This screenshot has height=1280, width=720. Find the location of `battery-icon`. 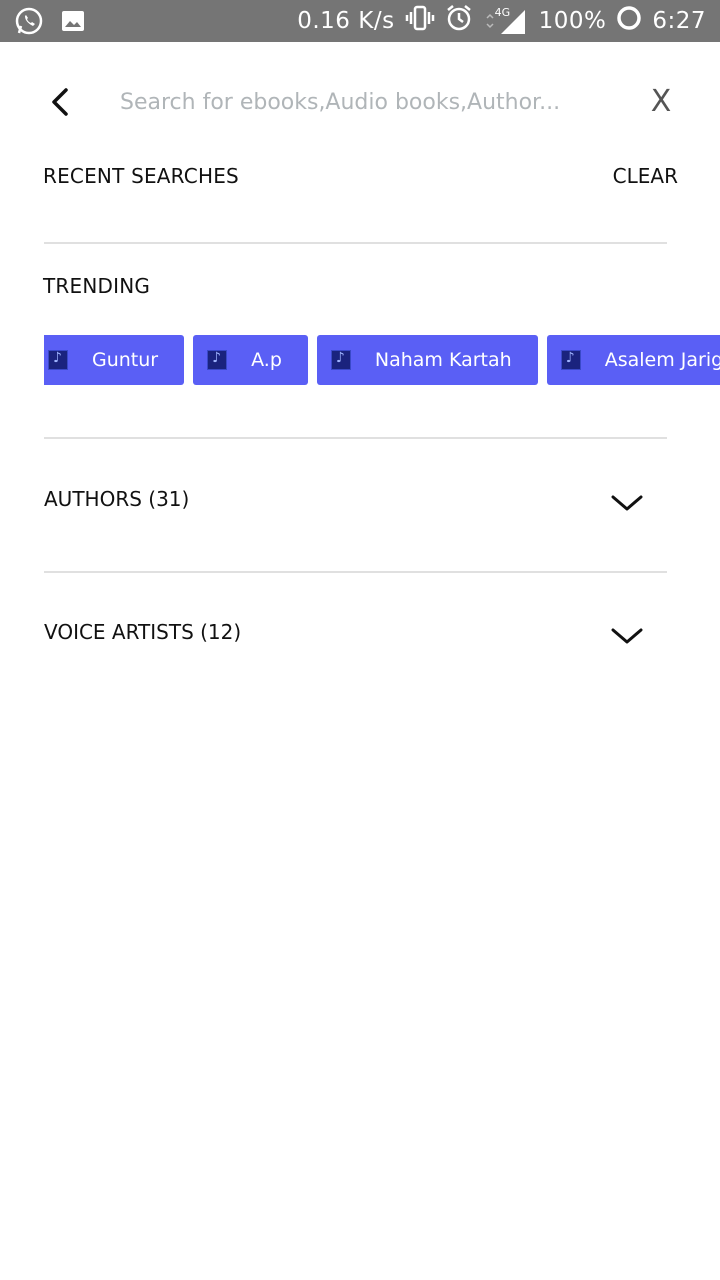

battery-icon is located at coordinates (629, 21).